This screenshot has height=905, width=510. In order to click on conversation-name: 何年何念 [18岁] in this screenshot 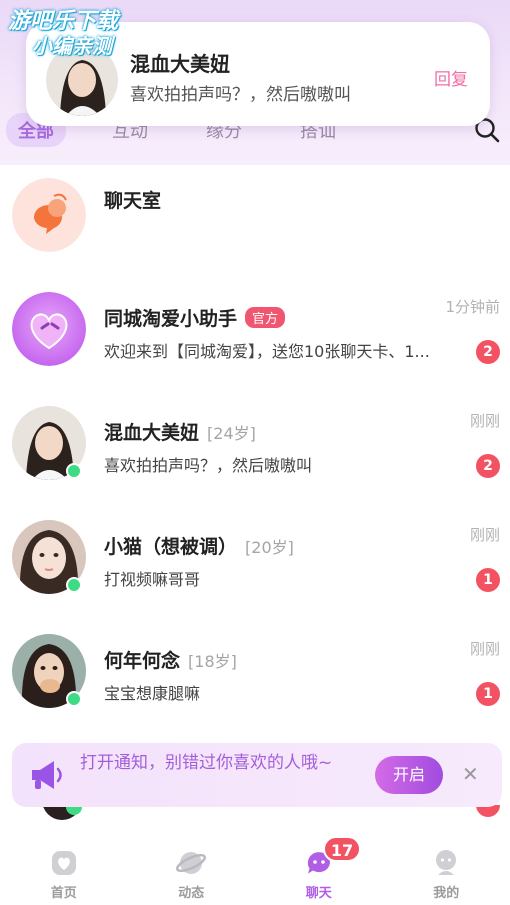, I will do `click(170, 659)`.